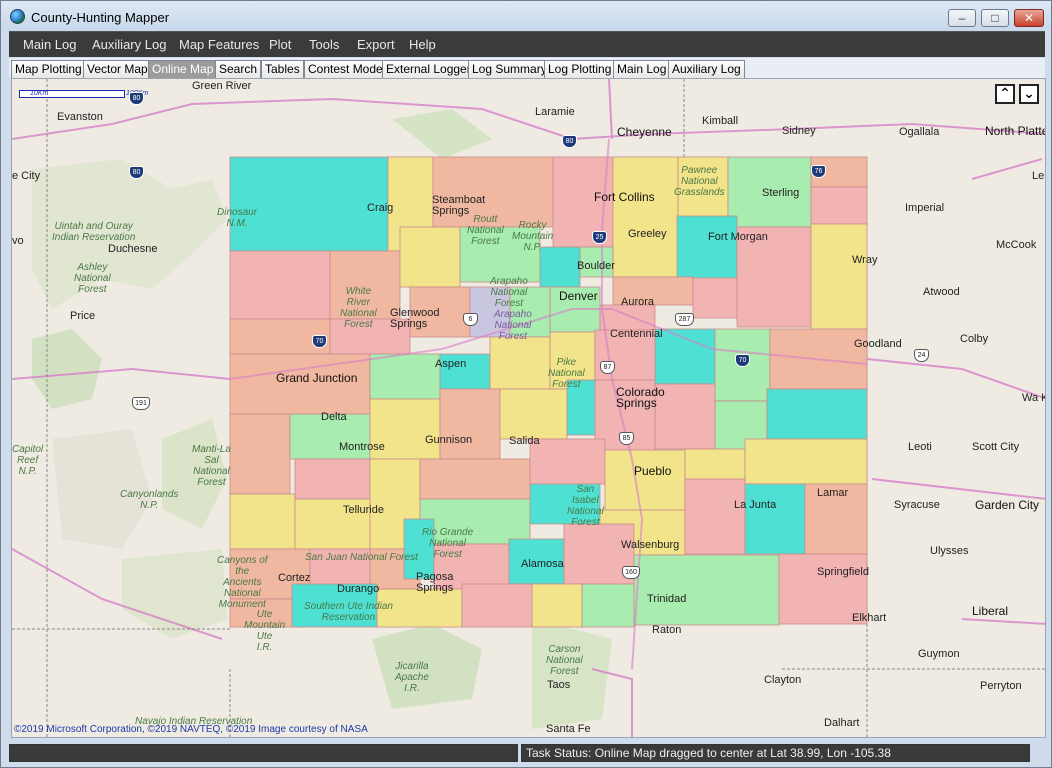 This screenshot has height=768, width=1052. Describe the element at coordinates (332, 479) in the screenshot. I see `county-montrose` at that location.